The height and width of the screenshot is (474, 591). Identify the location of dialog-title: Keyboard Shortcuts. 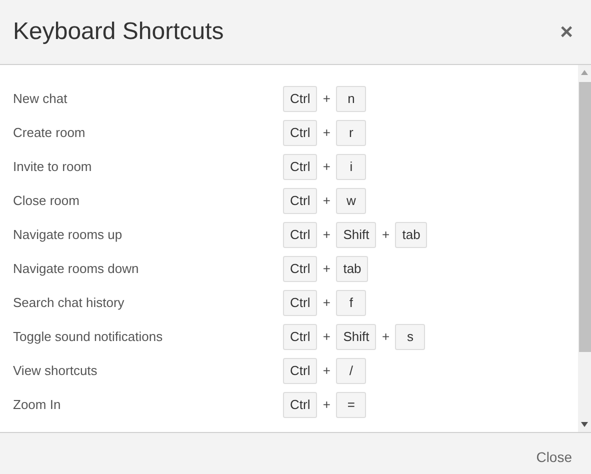
(118, 32).